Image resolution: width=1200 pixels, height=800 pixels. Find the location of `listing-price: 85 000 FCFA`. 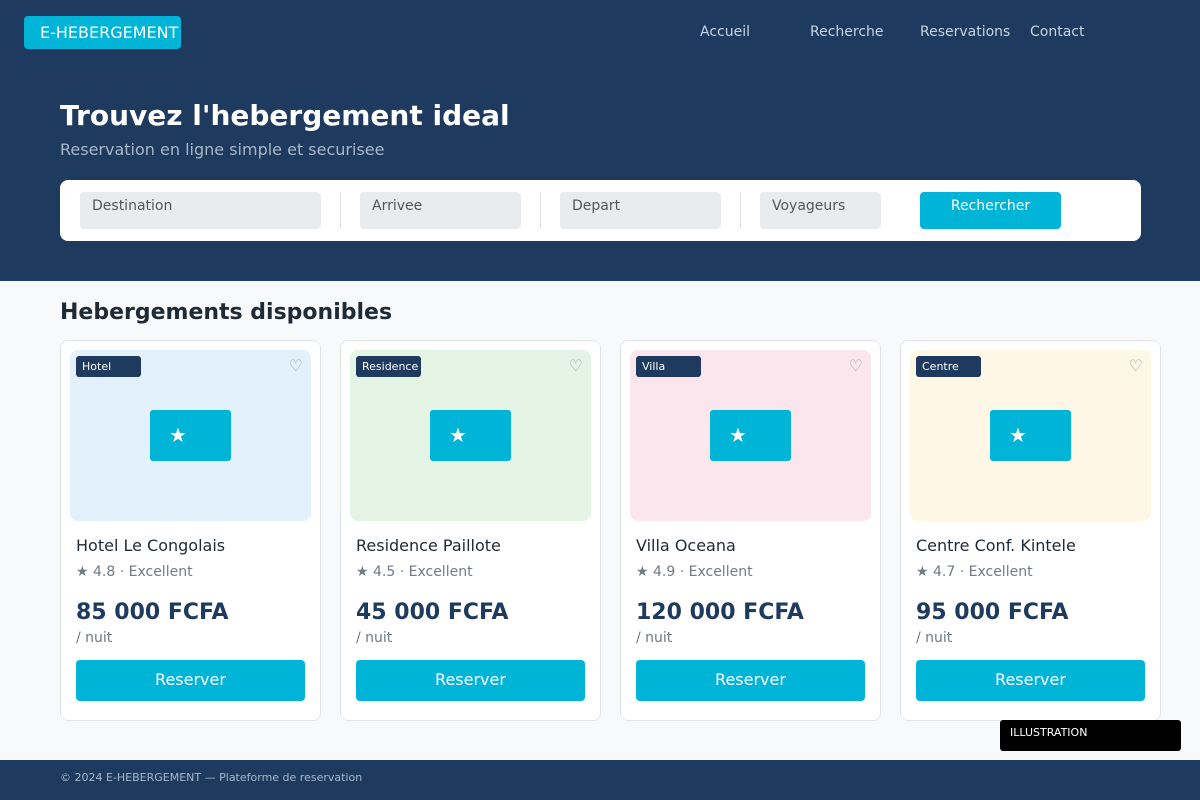

listing-price: 85 000 FCFA is located at coordinates (152, 612).